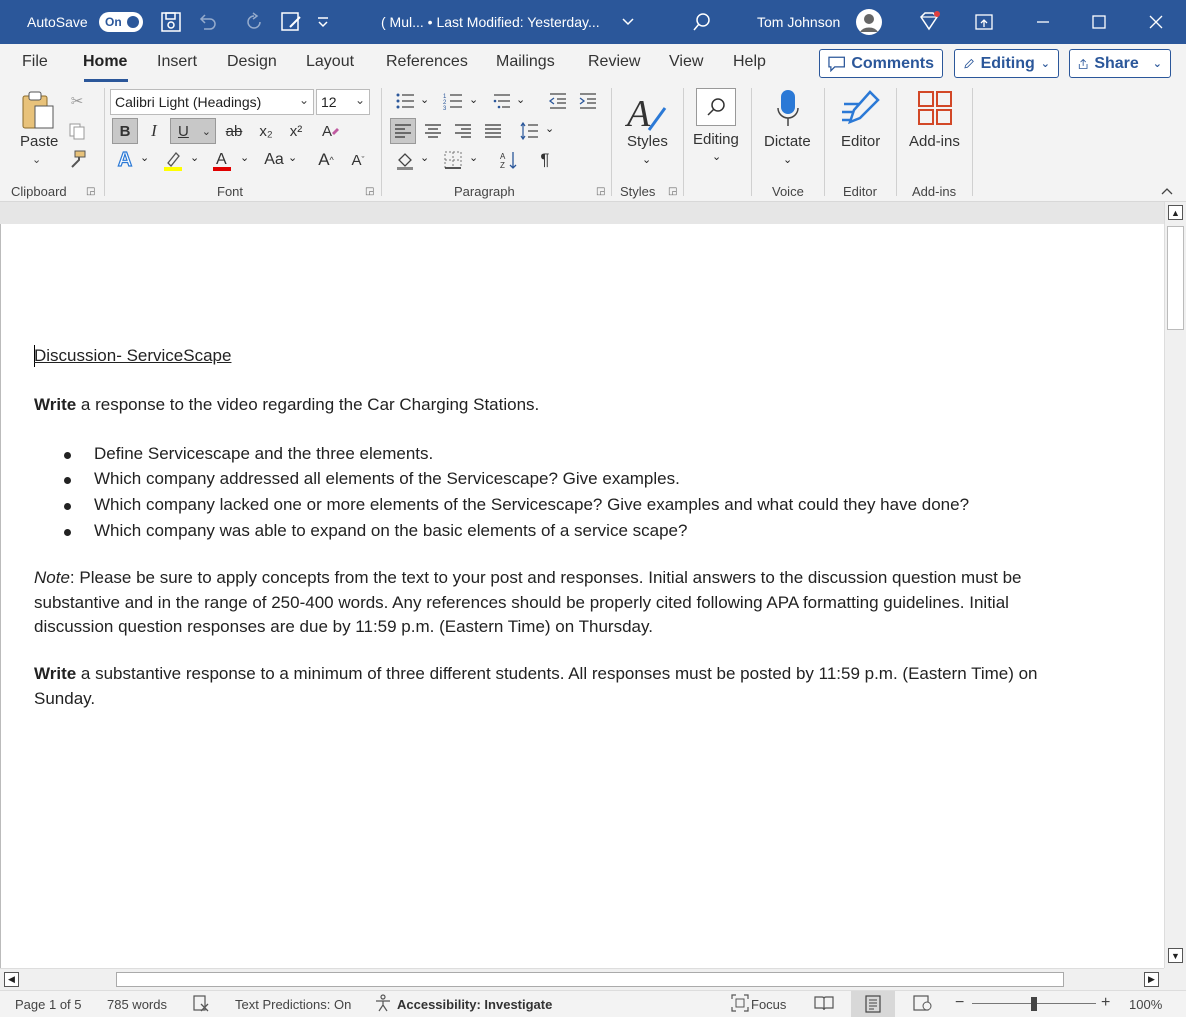 This screenshot has width=1186, height=1017. I want to click on grow-font-button: A ^, so click(326, 160).